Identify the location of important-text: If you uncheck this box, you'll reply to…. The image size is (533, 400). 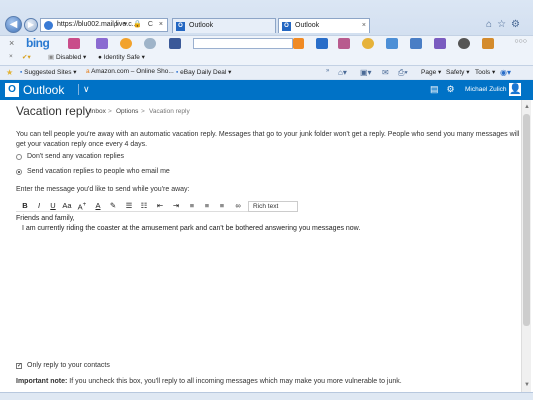
(234, 381).